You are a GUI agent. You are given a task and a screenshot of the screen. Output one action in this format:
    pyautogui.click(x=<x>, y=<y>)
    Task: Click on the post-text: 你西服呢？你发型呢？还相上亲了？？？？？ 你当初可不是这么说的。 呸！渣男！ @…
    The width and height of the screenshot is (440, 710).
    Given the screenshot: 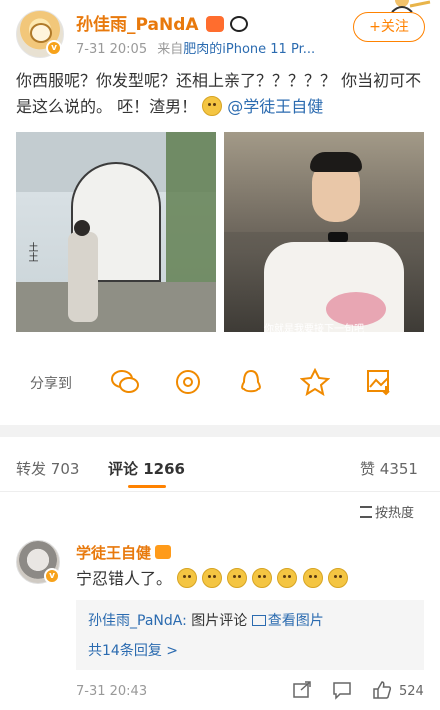 What is the action you would take?
    pyautogui.click(x=221, y=94)
    